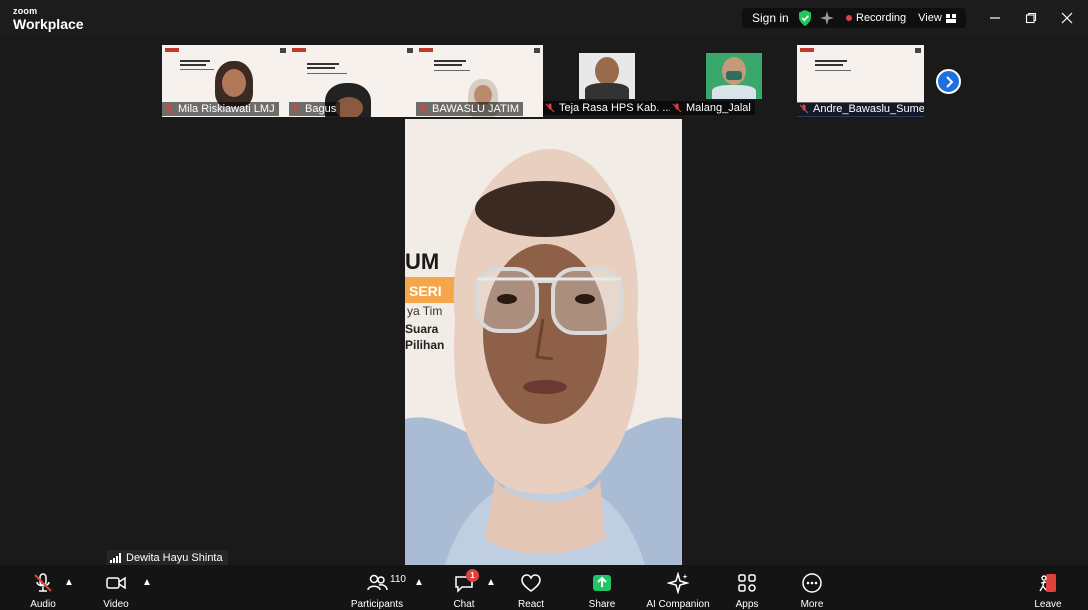 The height and width of the screenshot is (610, 1088). I want to click on face-mask, so click(734, 75).